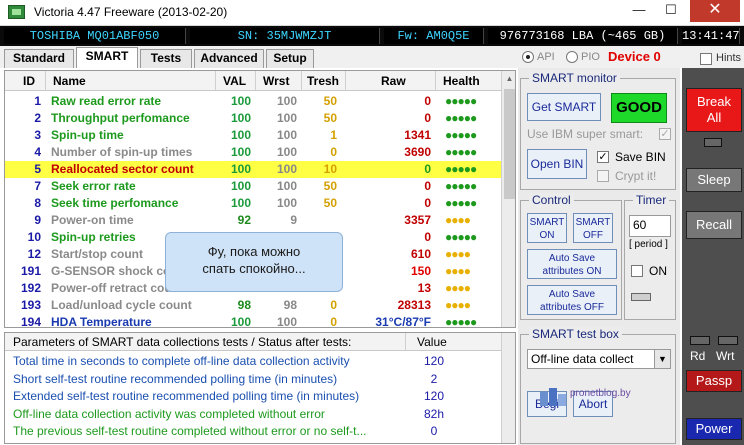 The width and height of the screenshot is (744, 445). I want to click on param-value: 120, so click(434, 361).